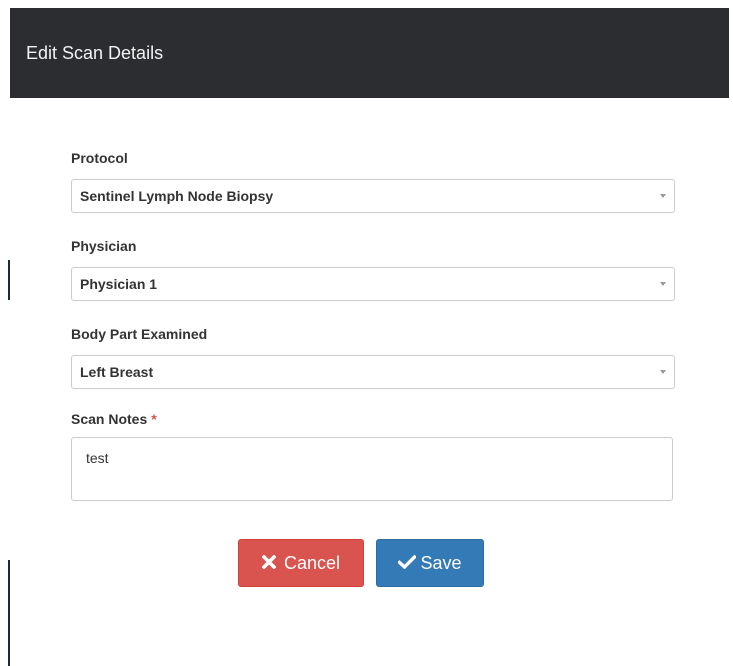 This screenshot has height=666, width=733. Describe the element at coordinates (117, 372) in the screenshot. I see `body-part-select-value: Left Breast` at that location.